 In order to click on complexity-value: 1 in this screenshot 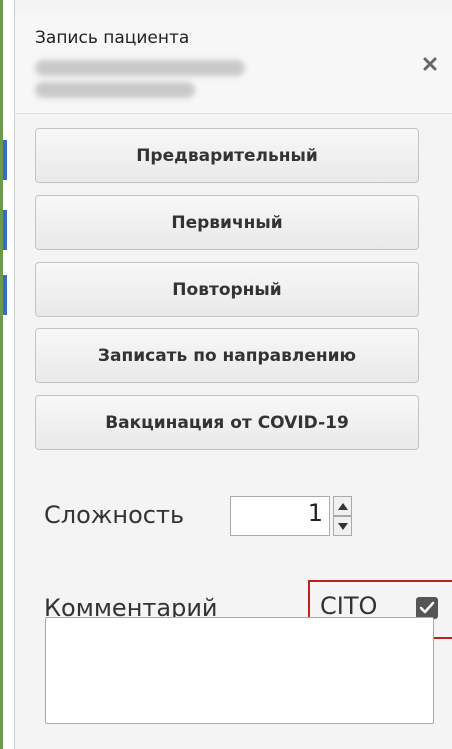, I will do `click(315, 513)`.